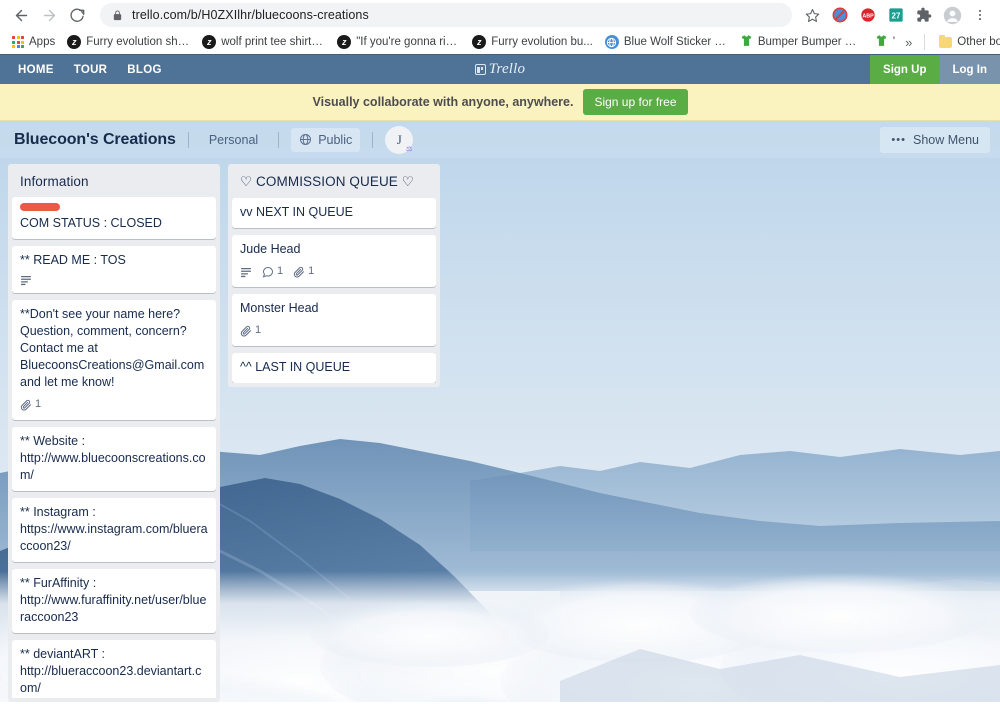 The width and height of the screenshot is (1000, 704). Describe the element at coordinates (334, 181) in the screenshot. I see `list-title: ♡ COMMISSION QUEUE ♡` at that location.